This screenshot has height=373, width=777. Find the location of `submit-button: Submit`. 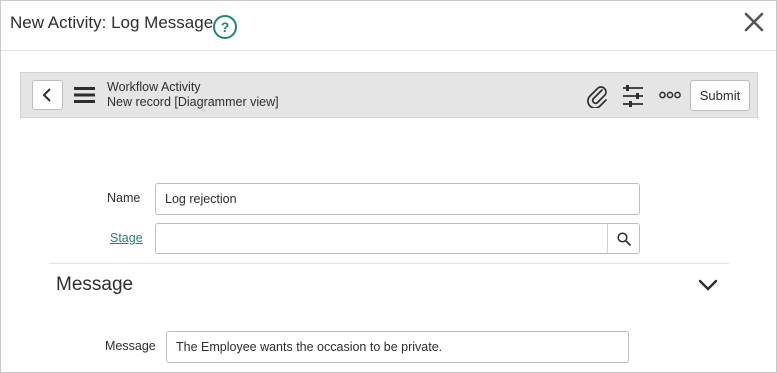

submit-button: Submit is located at coordinates (720, 95).